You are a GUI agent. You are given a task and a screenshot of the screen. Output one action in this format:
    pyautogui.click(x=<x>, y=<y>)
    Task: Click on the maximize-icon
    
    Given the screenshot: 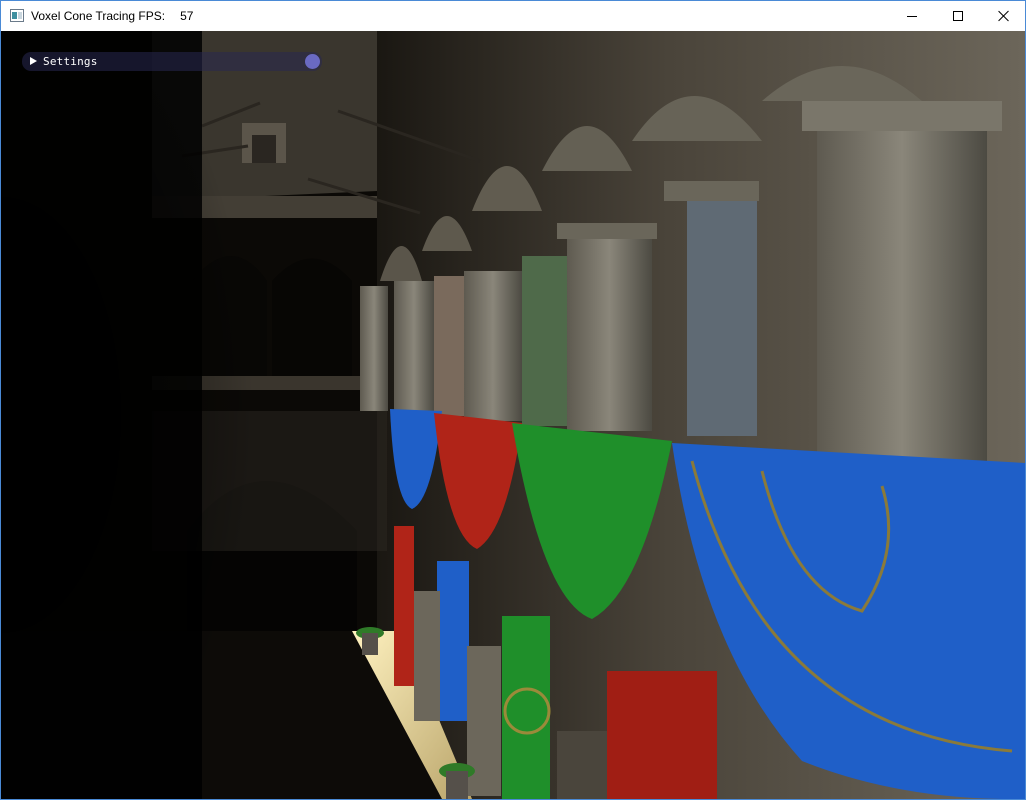 What is the action you would take?
    pyautogui.click(x=958, y=16)
    